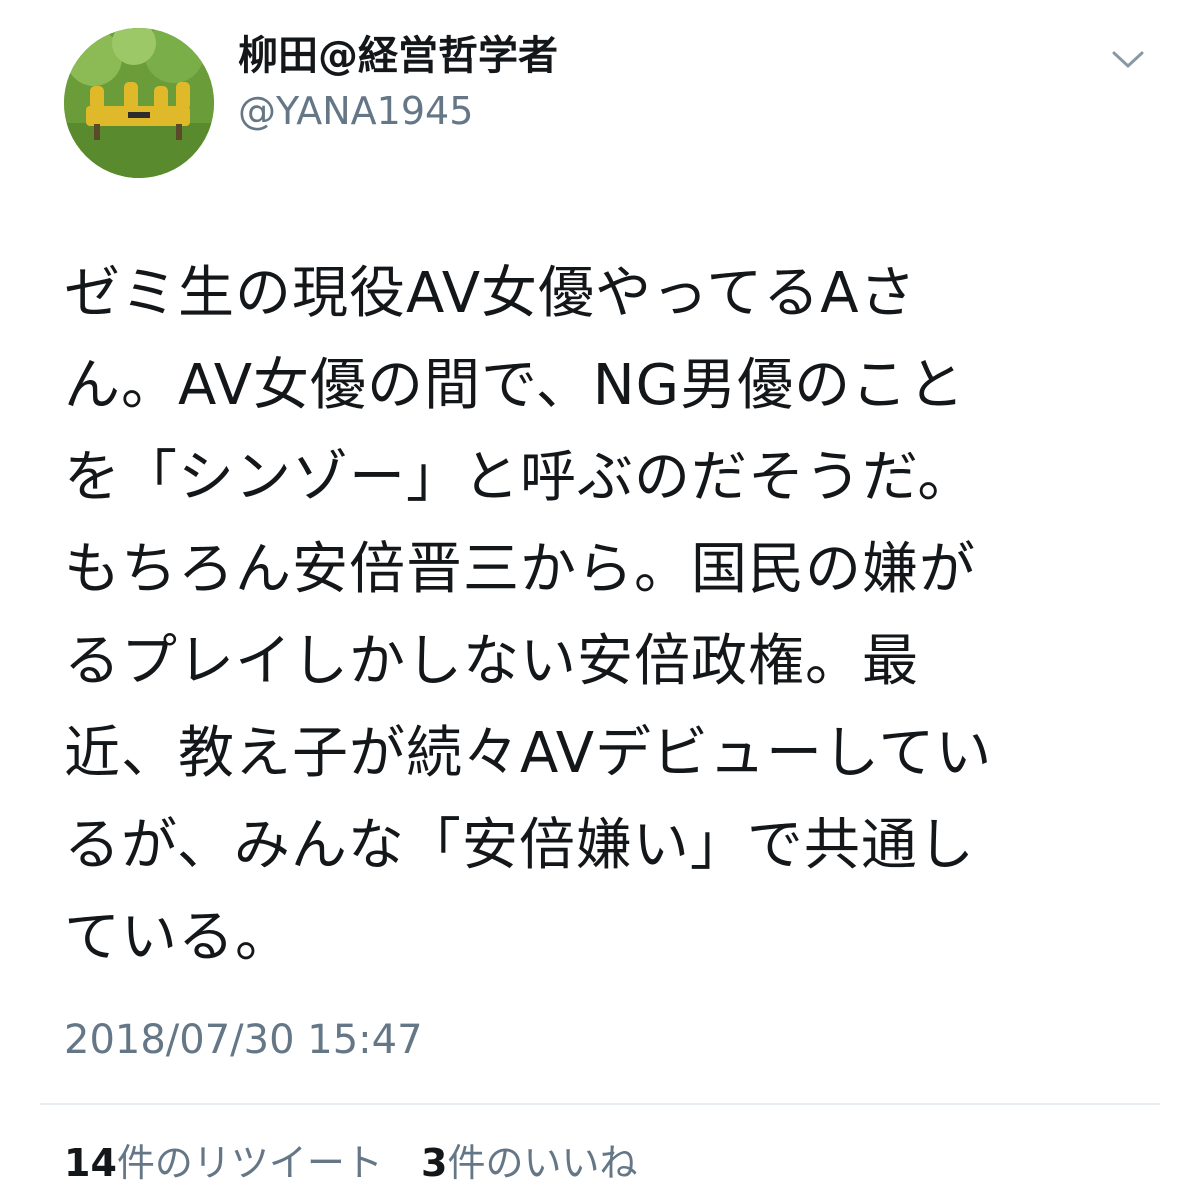  I want to click on tweet-text-line: 近、教え子が続々AVデビューしてい, so click(528, 753).